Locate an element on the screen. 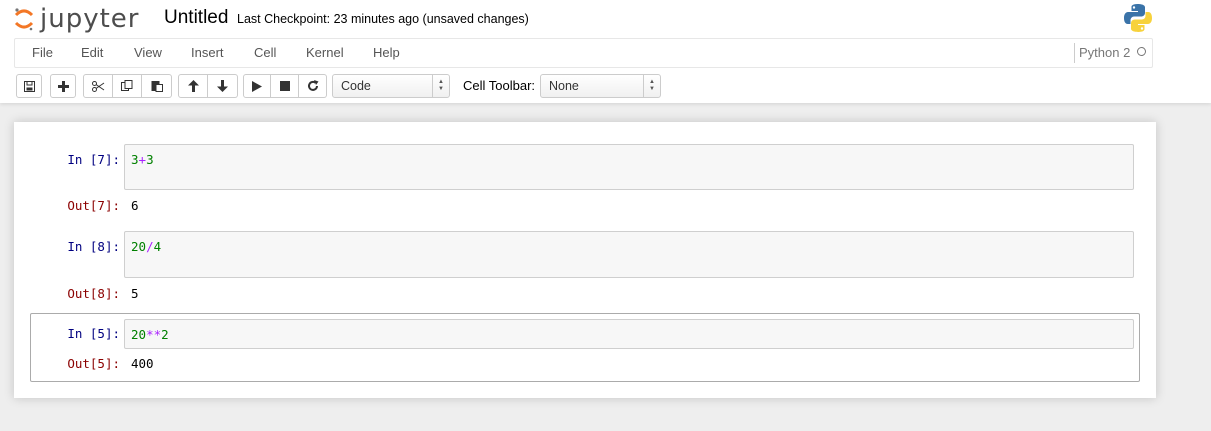 The height and width of the screenshot is (431, 1211). restart-icon is located at coordinates (312, 85).